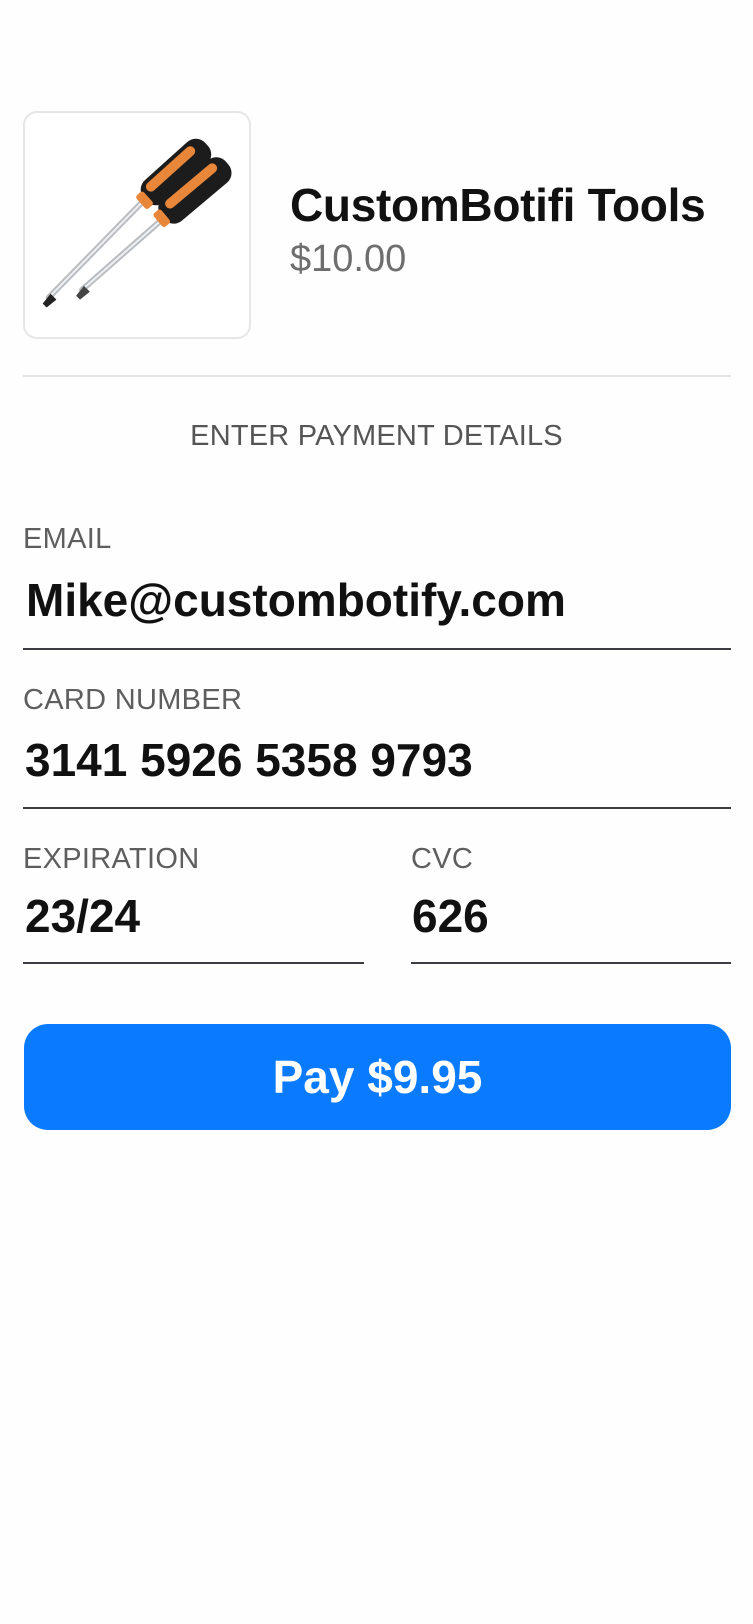 Image resolution: width=753 pixels, height=1624 pixels. I want to click on card-number-underline, so click(377, 808).